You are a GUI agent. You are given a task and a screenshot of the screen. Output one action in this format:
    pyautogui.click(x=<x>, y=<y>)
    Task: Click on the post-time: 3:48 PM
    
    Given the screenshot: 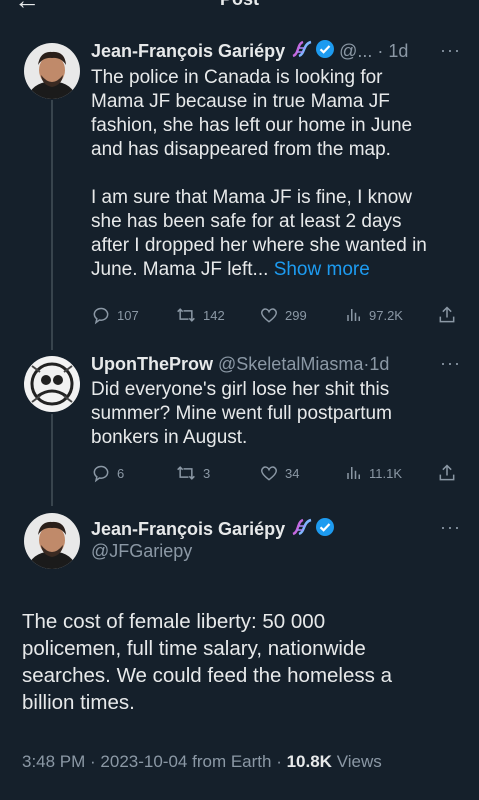 What is the action you would take?
    pyautogui.click(x=53, y=761)
    